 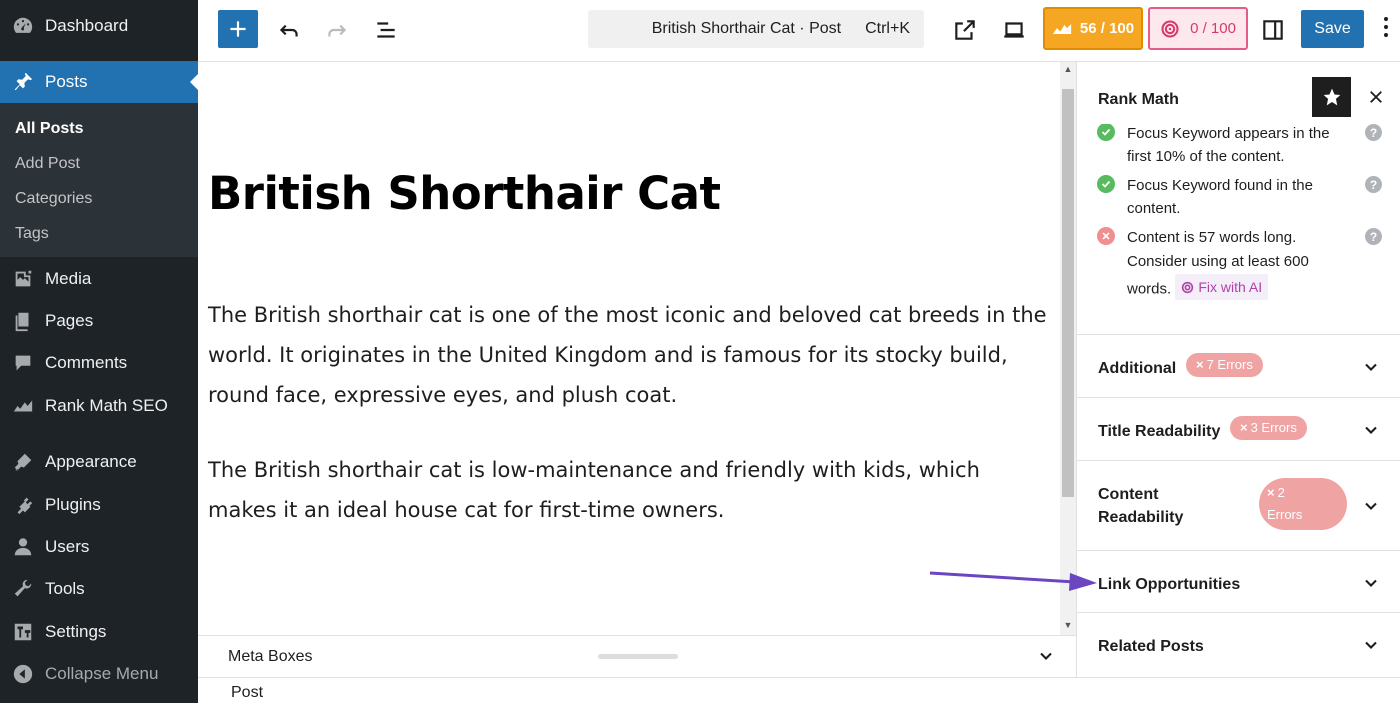 What do you see at coordinates (1220, 197) in the screenshot?
I see `check-text: Focus Keyword found in the content.` at bounding box center [1220, 197].